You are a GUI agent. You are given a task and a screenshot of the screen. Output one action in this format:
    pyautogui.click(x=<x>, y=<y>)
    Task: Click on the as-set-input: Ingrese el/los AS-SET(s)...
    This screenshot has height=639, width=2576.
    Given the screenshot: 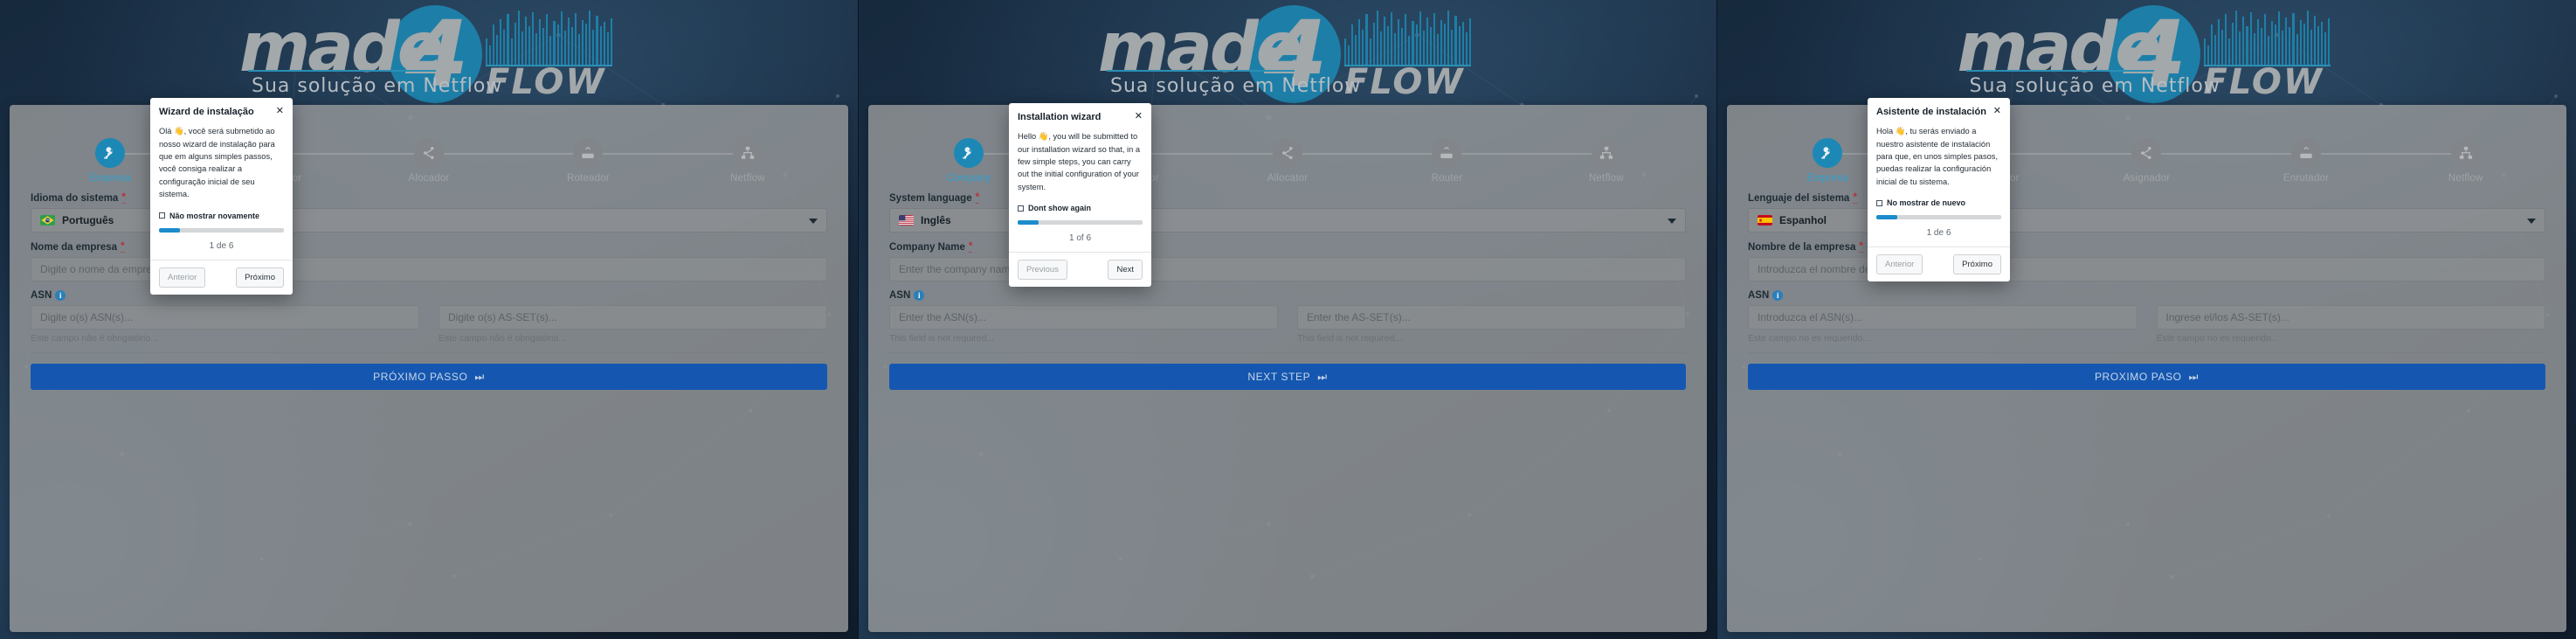 What is the action you would take?
    pyautogui.click(x=2350, y=317)
    